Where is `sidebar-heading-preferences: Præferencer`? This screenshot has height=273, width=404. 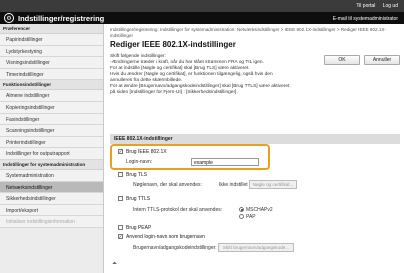 sidebar-heading-preferences: Præferencer is located at coordinates (51, 29).